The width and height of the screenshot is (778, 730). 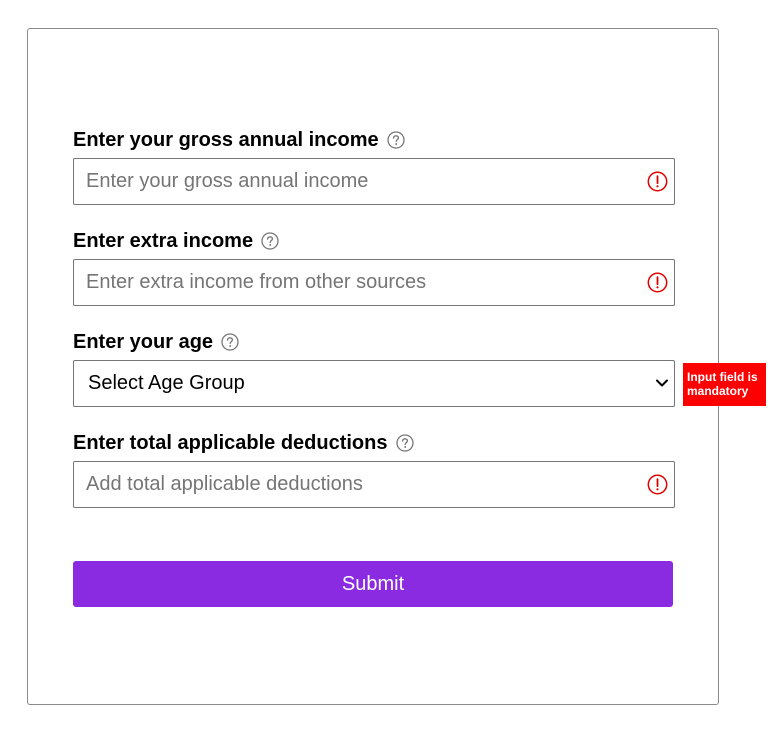 What do you see at coordinates (230, 442) in the screenshot?
I see `deductions-label: Enter total applicable deductions` at bounding box center [230, 442].